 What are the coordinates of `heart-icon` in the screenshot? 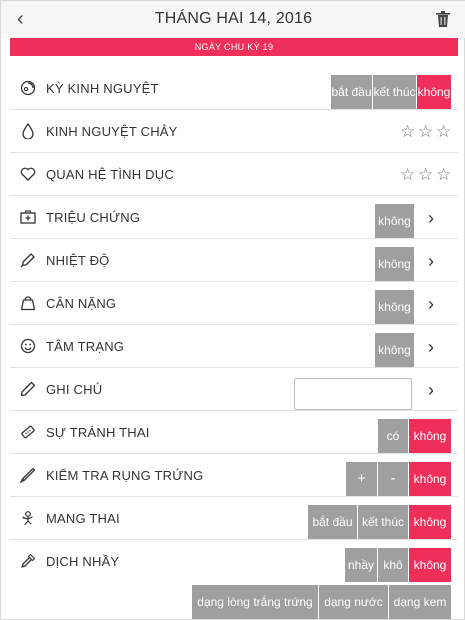 It's located at (28, 174).